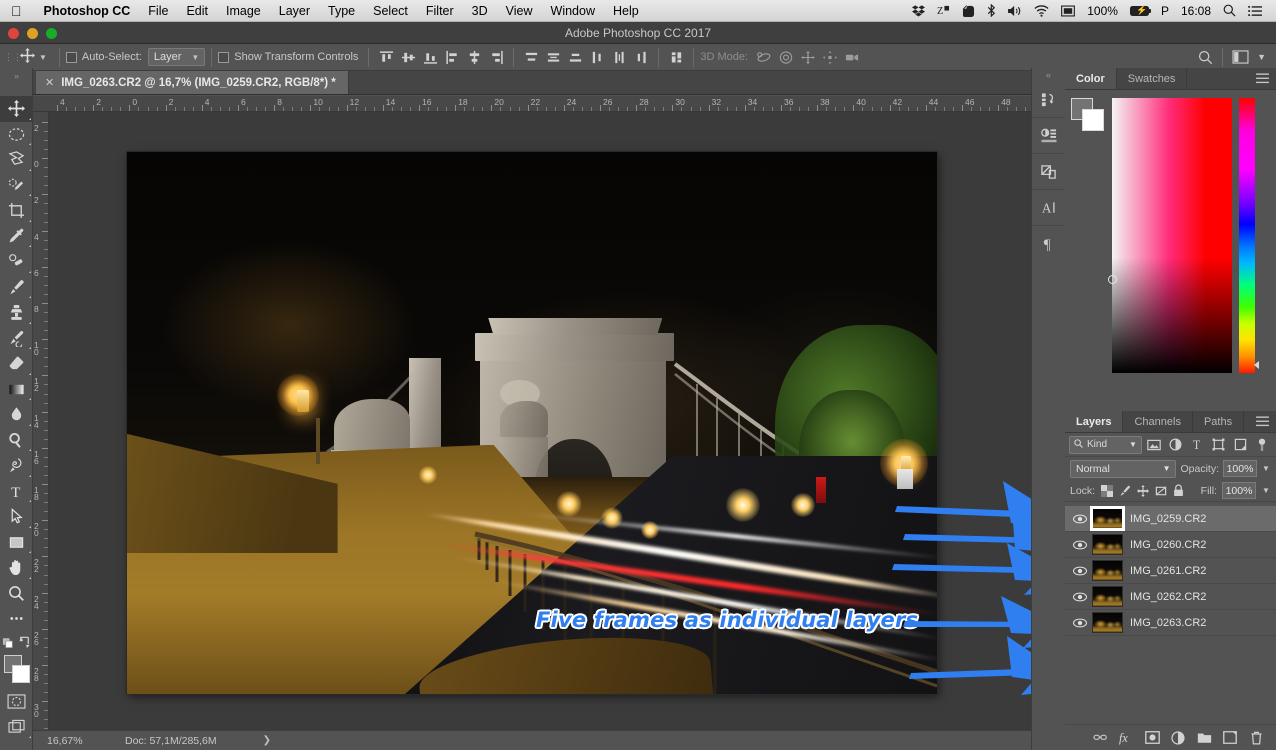 The height and width of the screenshot is (750, 1276). Describe the element at coordinates (1048, 244) in the screenshot. I see `paragraph-panel-icon: ¶` at that location.